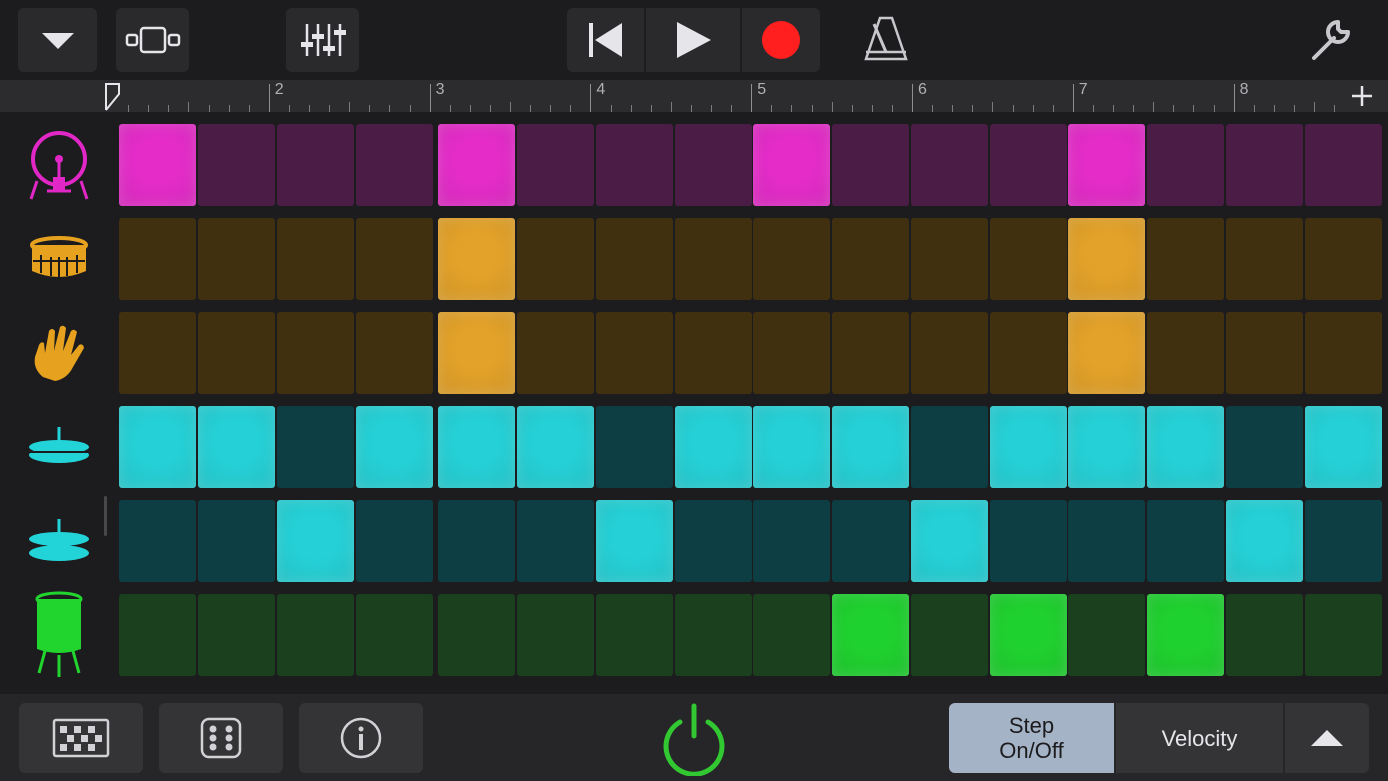 This screenshot has width=1388, height=781. What do you see at coordinates (105, 516) in the screenshot?
I see `scroll-indicator` at bounding box center [105, 516].